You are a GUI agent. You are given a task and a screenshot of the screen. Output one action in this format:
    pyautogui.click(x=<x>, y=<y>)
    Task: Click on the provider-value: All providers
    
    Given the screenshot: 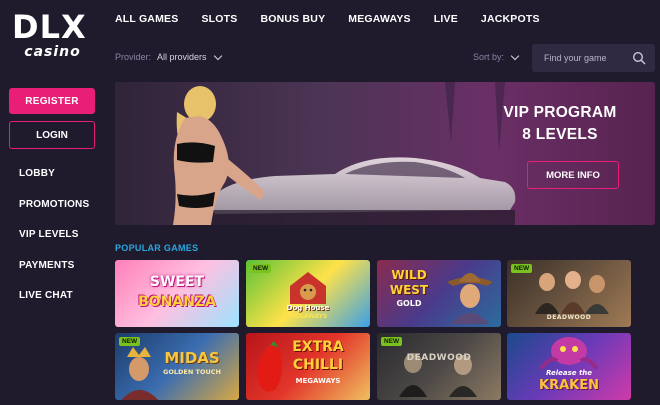 What is the action you would take?
    pyautogui.click(x=182, y=57)
    